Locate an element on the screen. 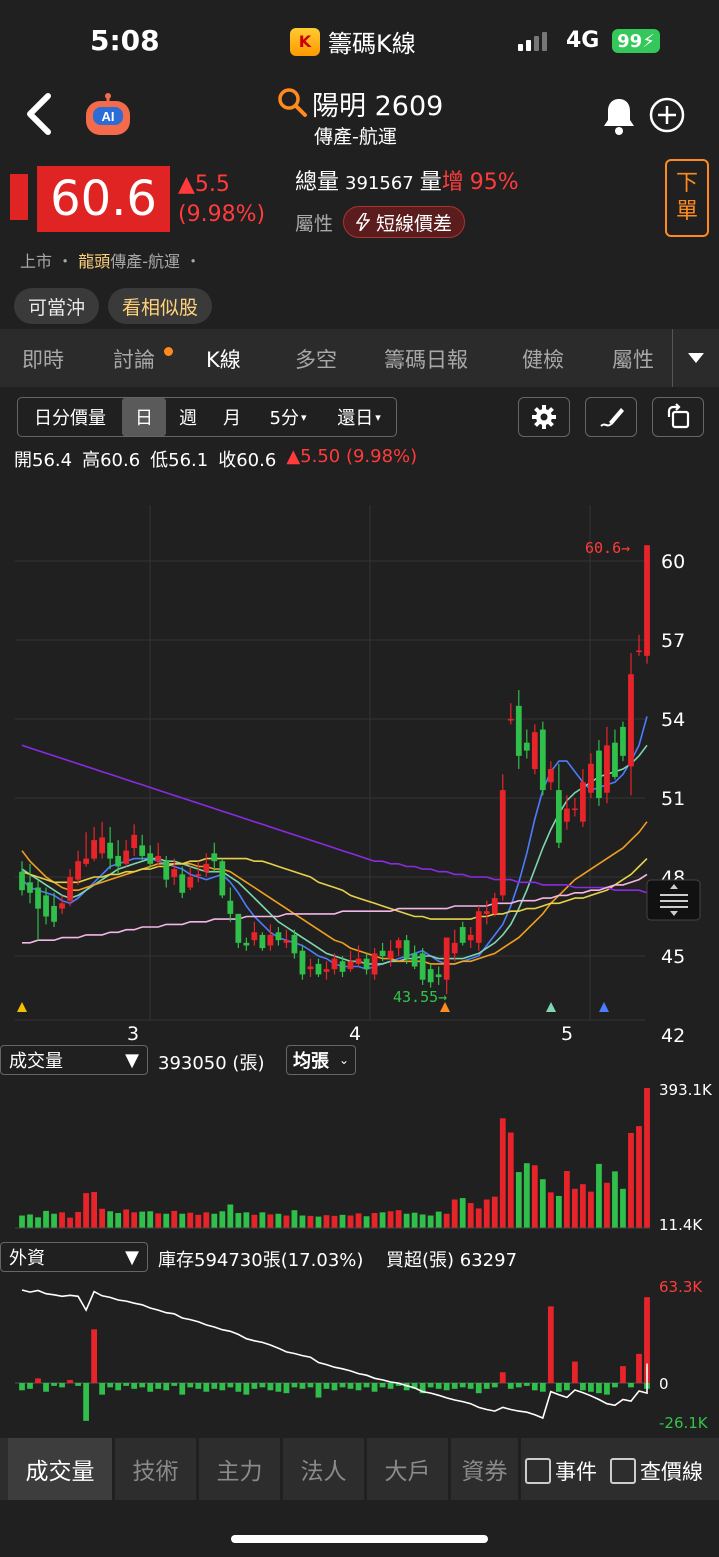  period-5min: 5分 ▾ is located at coordinates (288, 417).